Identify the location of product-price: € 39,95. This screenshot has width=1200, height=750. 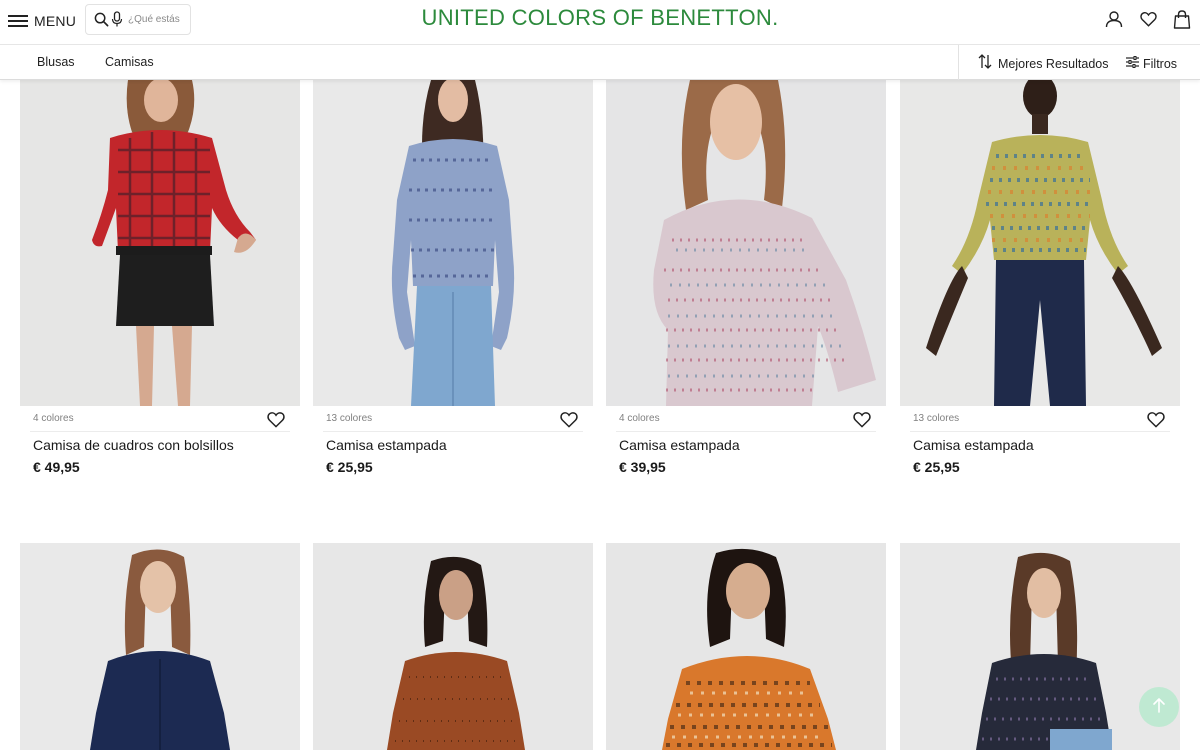
(642, 467).